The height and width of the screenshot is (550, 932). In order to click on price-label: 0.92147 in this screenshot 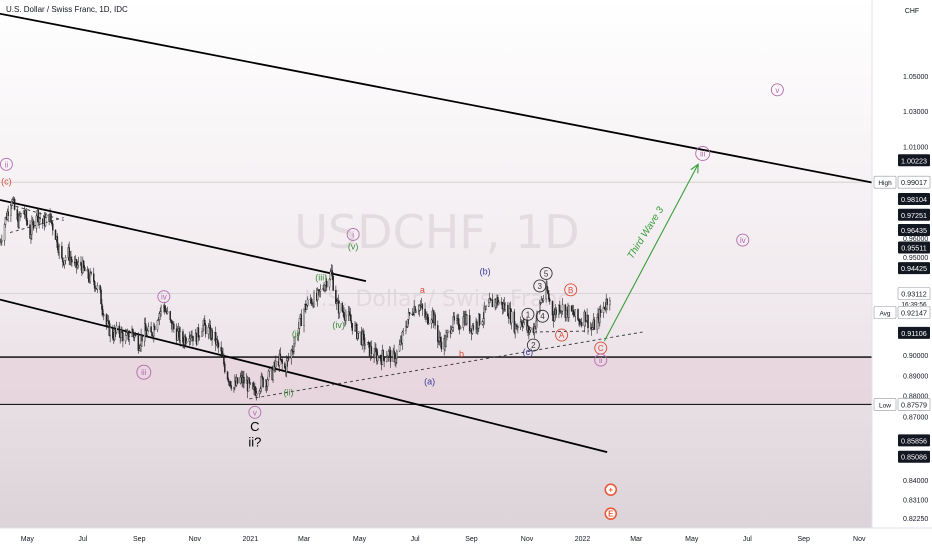, I will do `click(914, 312)`.